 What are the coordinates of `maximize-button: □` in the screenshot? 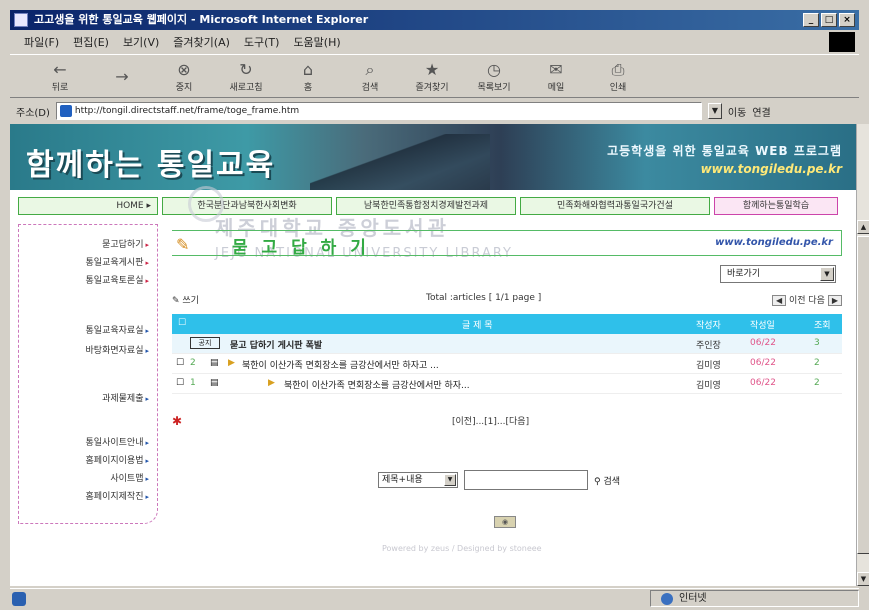 It's located at (829, 20).